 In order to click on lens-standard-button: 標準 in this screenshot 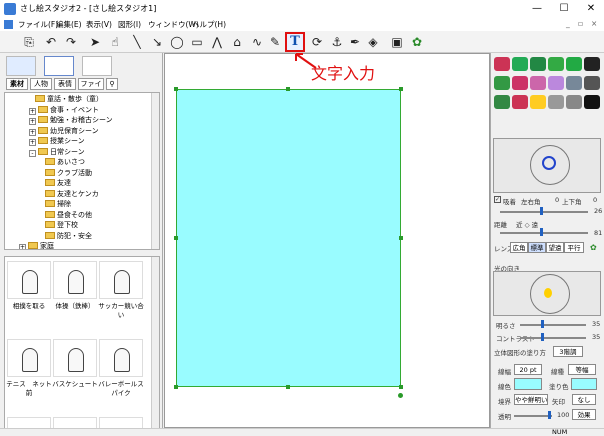, I will do `click(537, 247)`.